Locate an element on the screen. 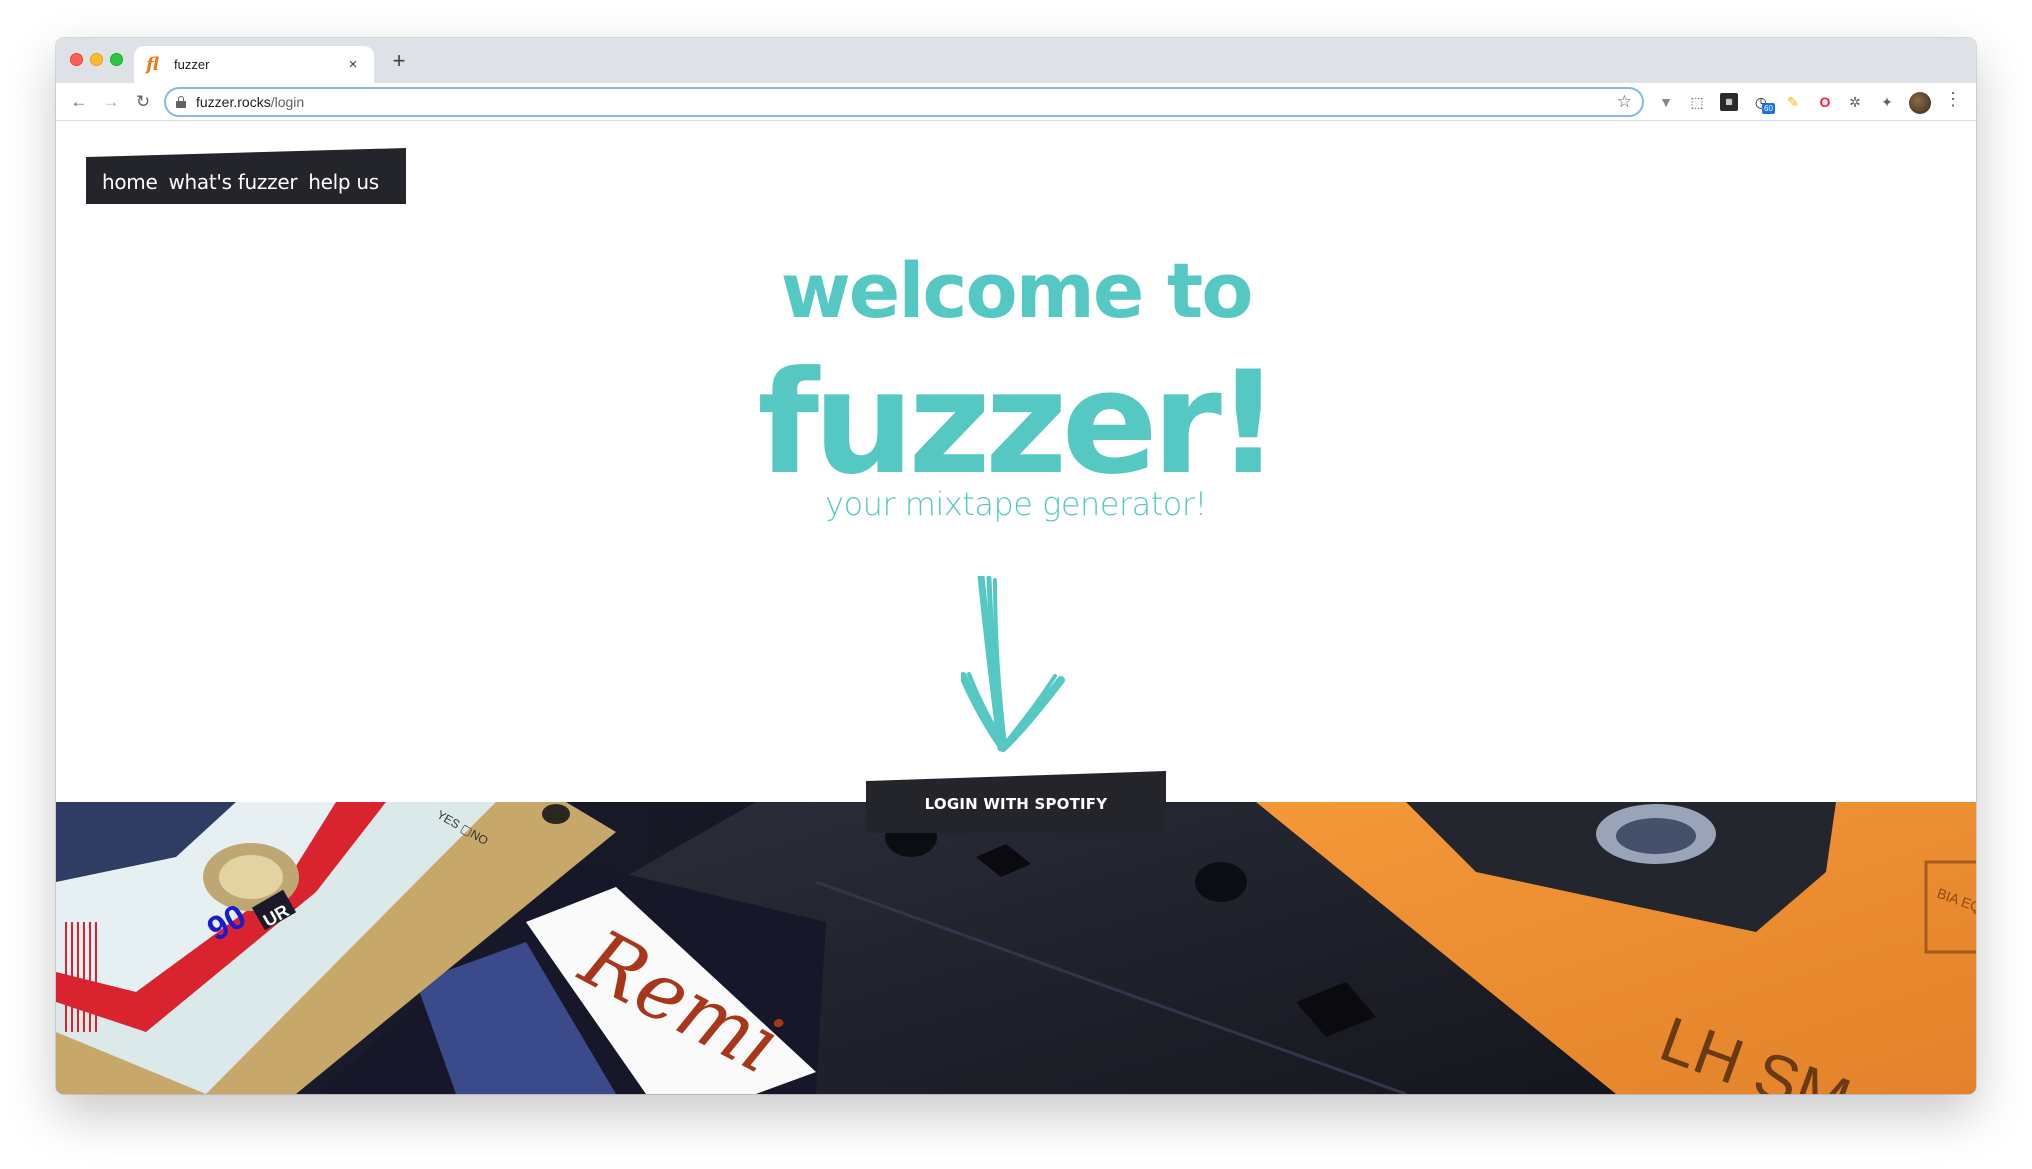 This screenshot has width=2032, height=1169. tab-title: fuzzer is located at coordinates (192, 64).